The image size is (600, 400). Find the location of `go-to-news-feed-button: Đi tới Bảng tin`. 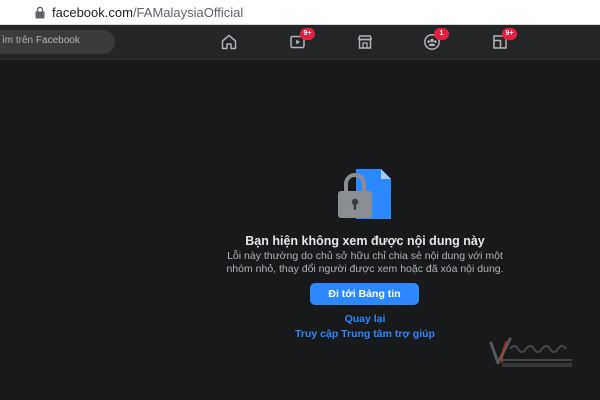

go-to-news-feed-button: Đi tới Bảng tin is located at coordinates (364, 294).